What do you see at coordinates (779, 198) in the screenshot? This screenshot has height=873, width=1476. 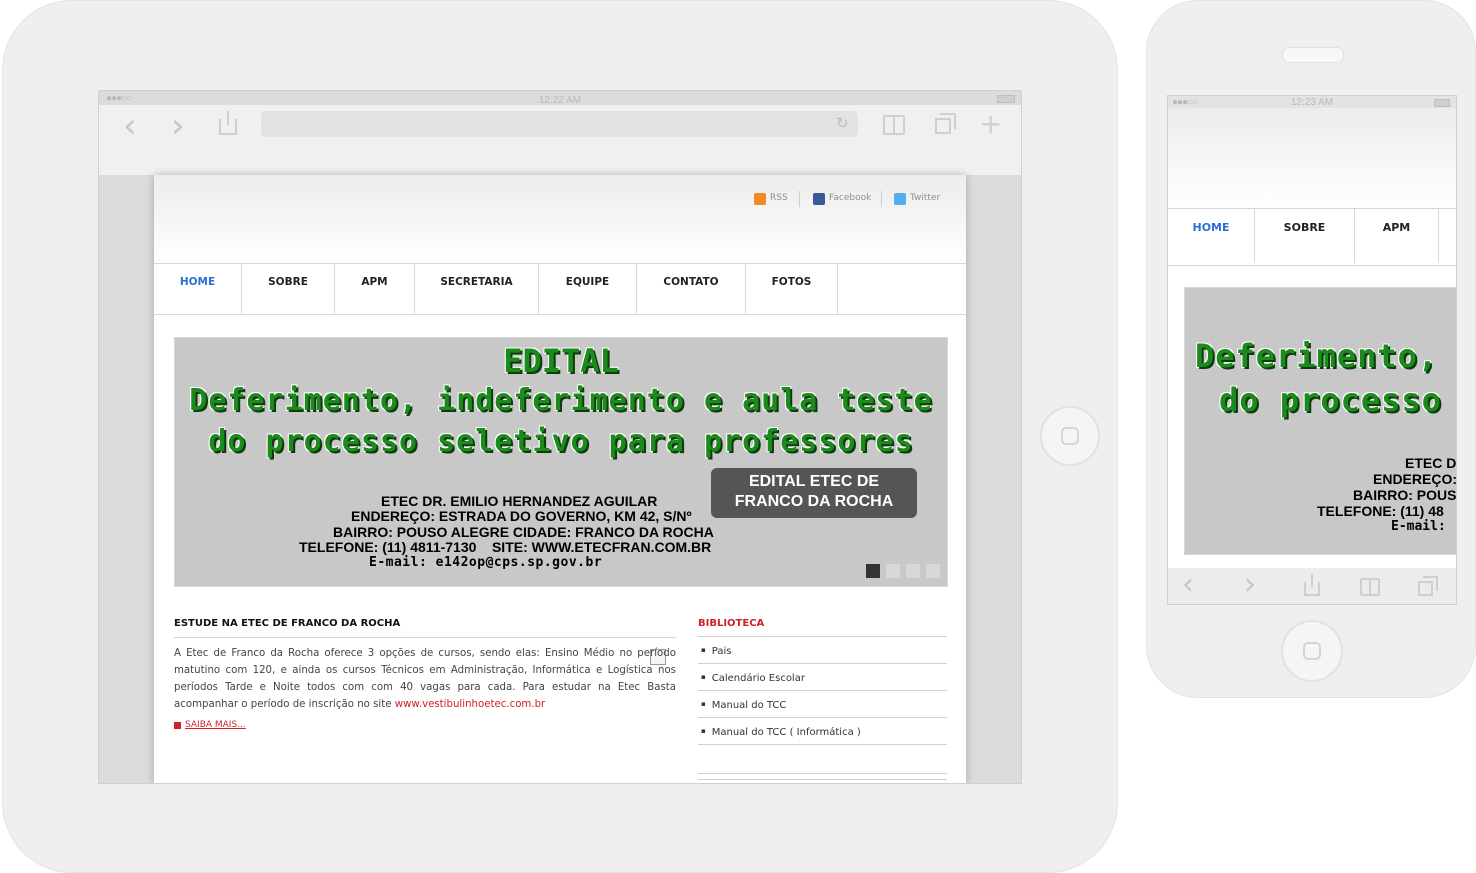 I see `rss-link: RSS` at bounding box center [779, 198].